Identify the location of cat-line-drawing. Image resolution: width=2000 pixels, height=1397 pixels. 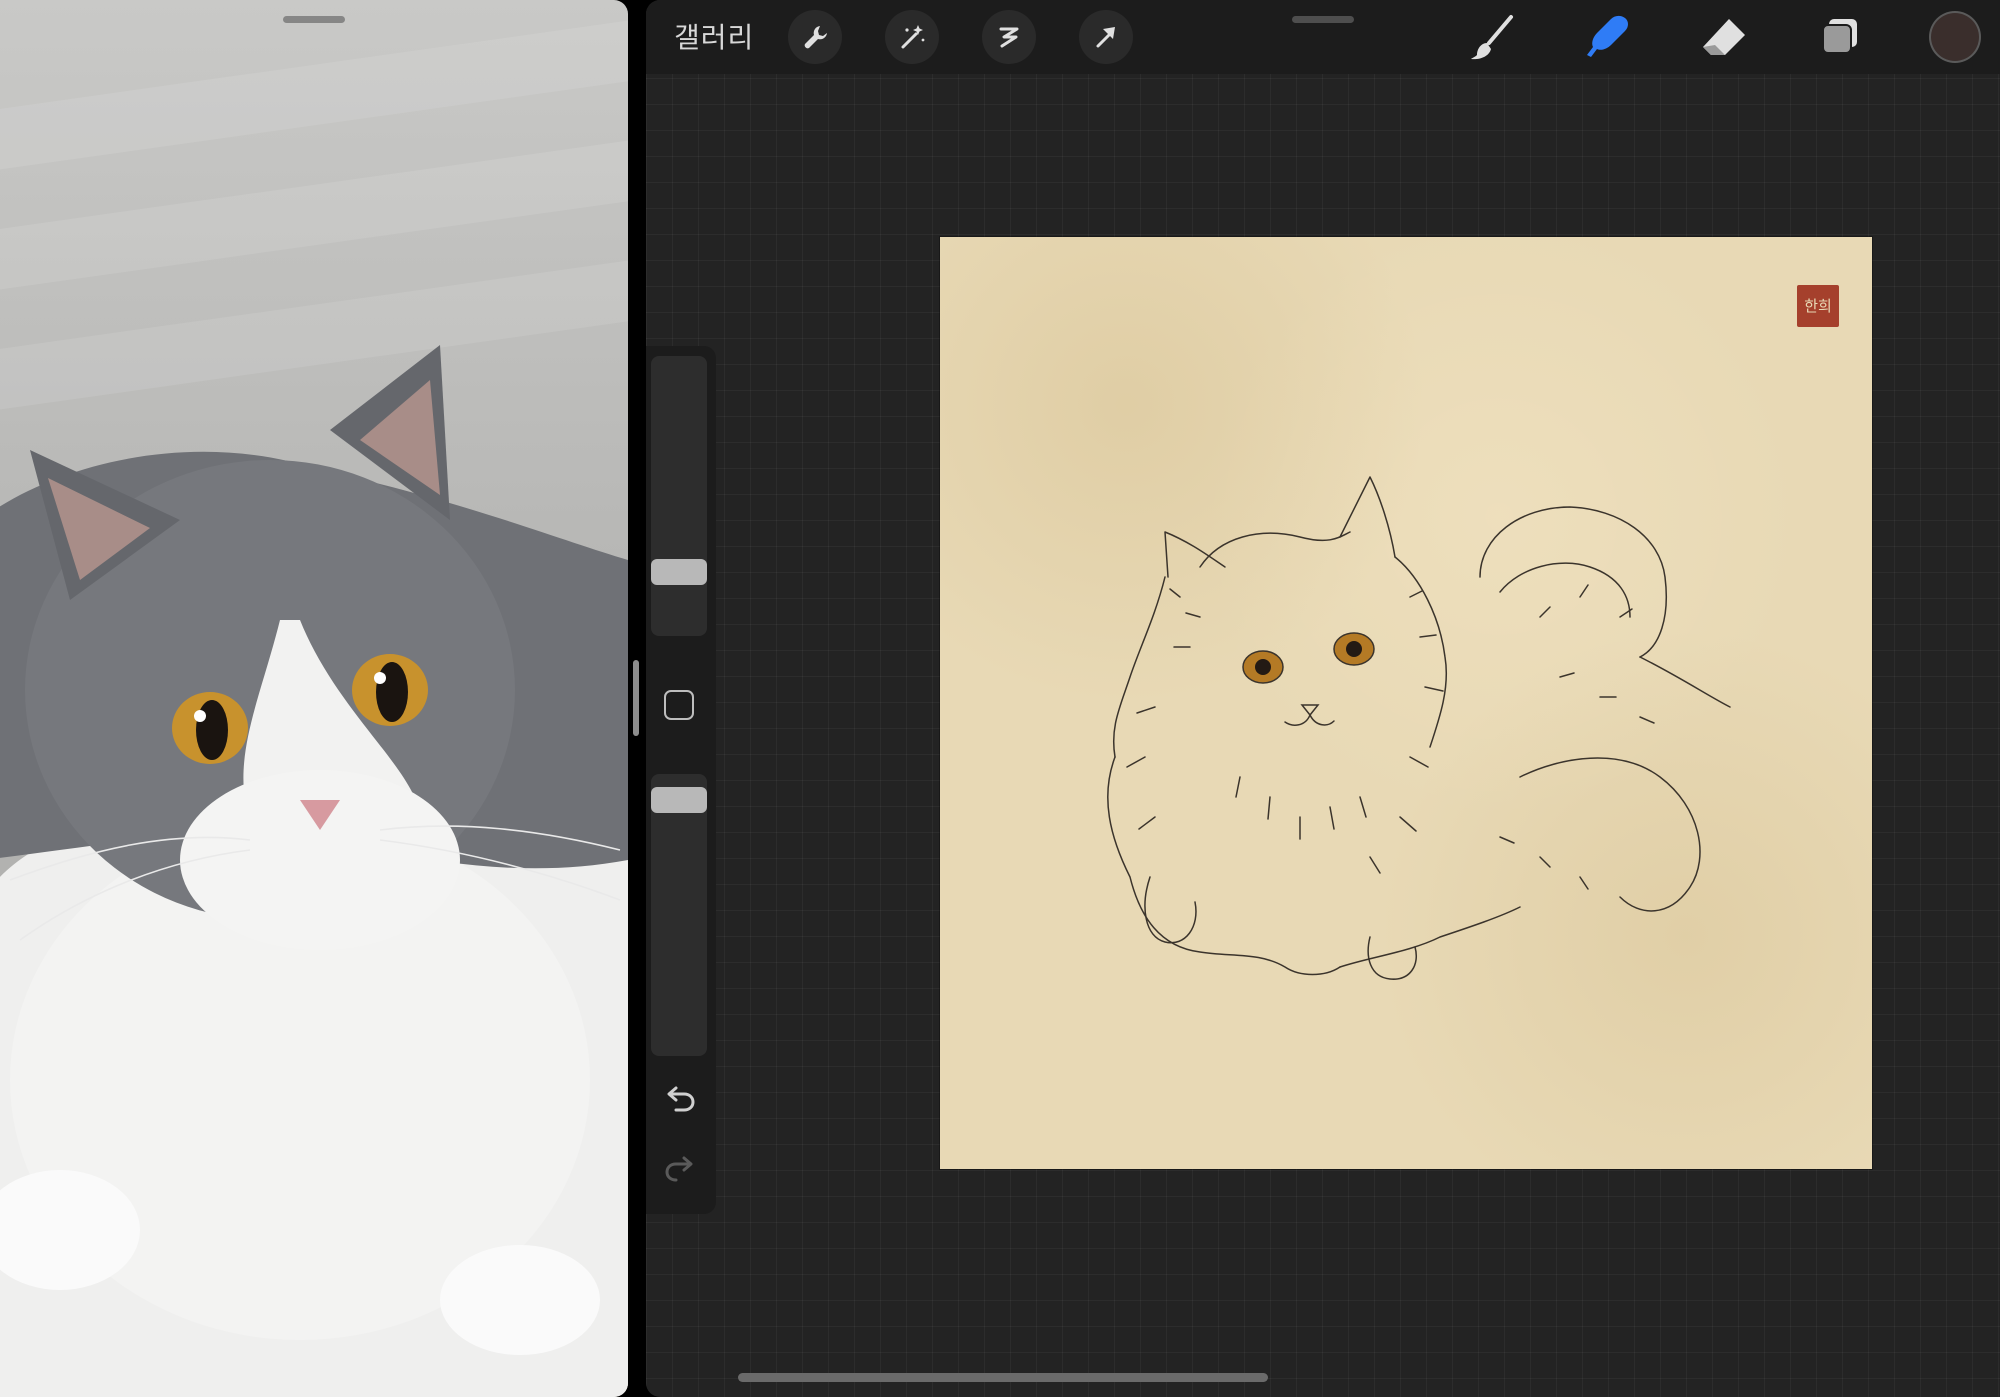
(1419, 728).